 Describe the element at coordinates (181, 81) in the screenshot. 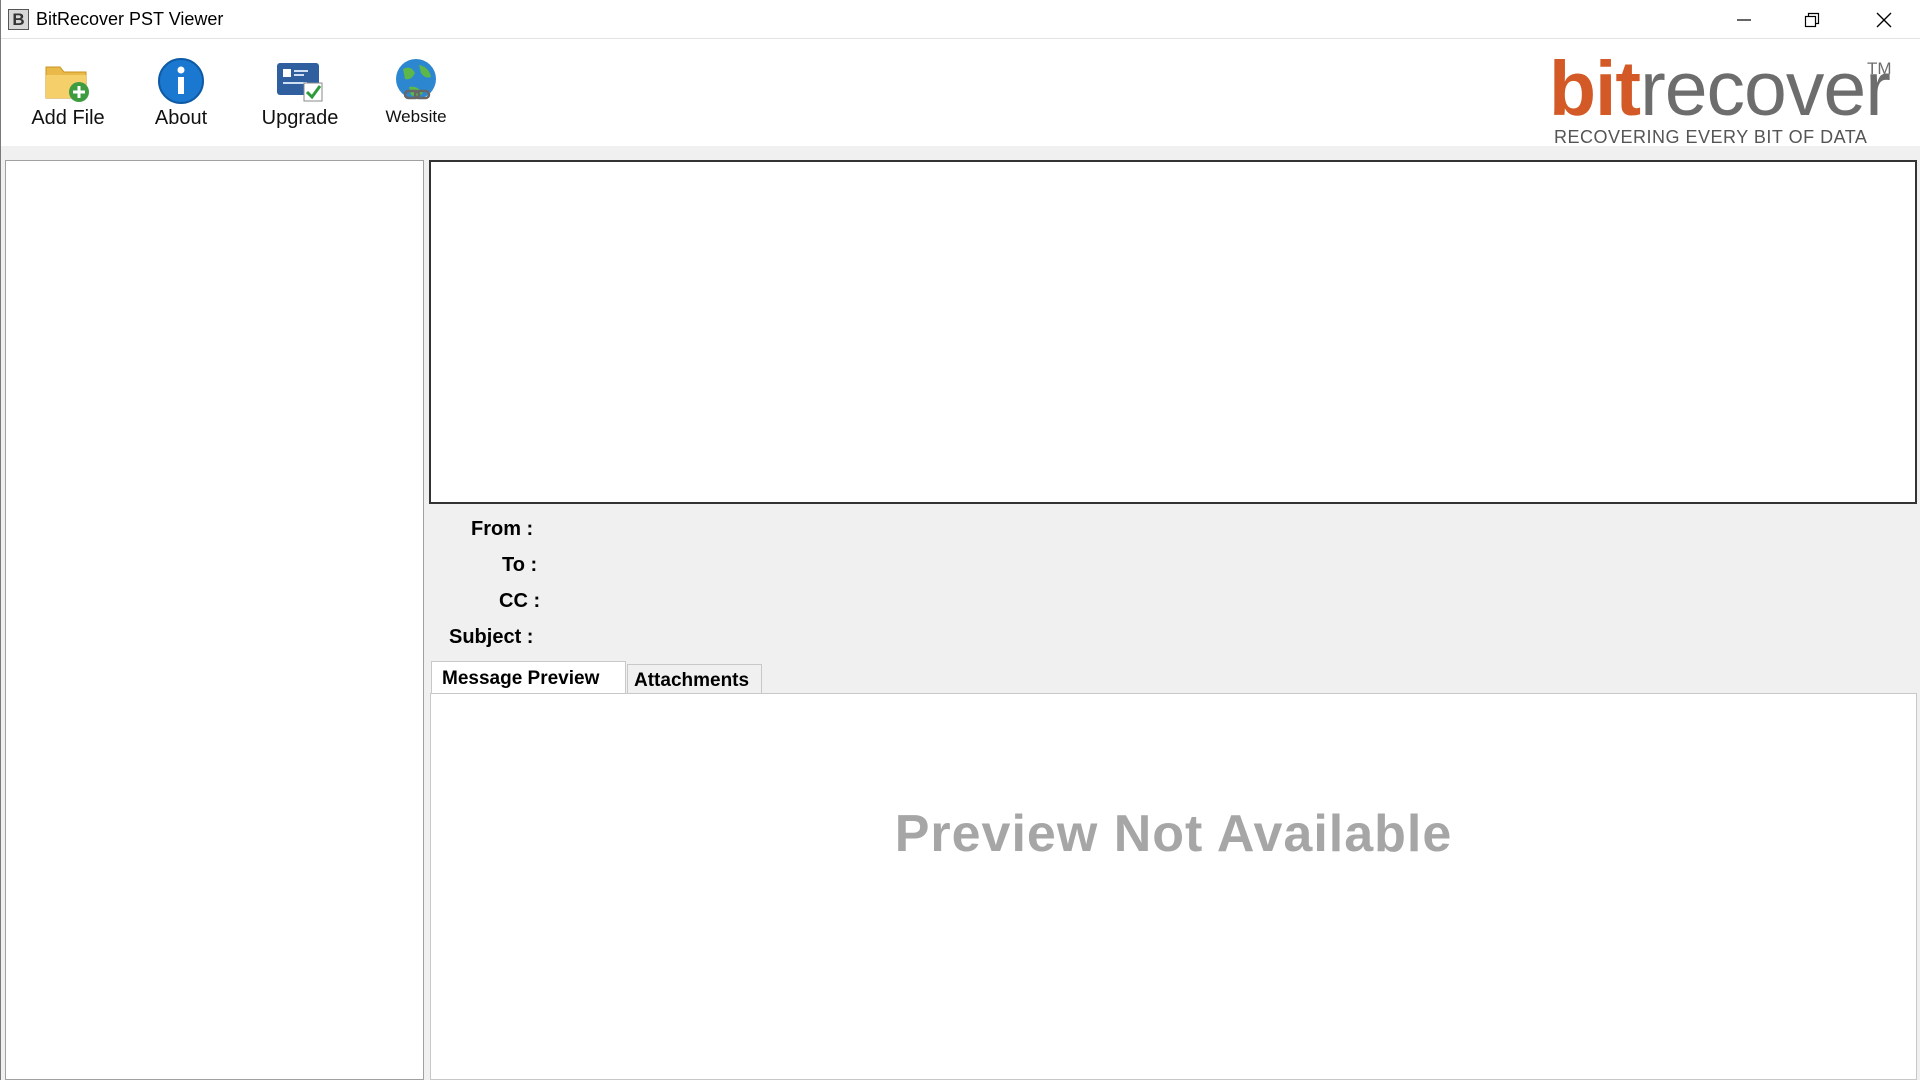

I see `info-icon` at that location.